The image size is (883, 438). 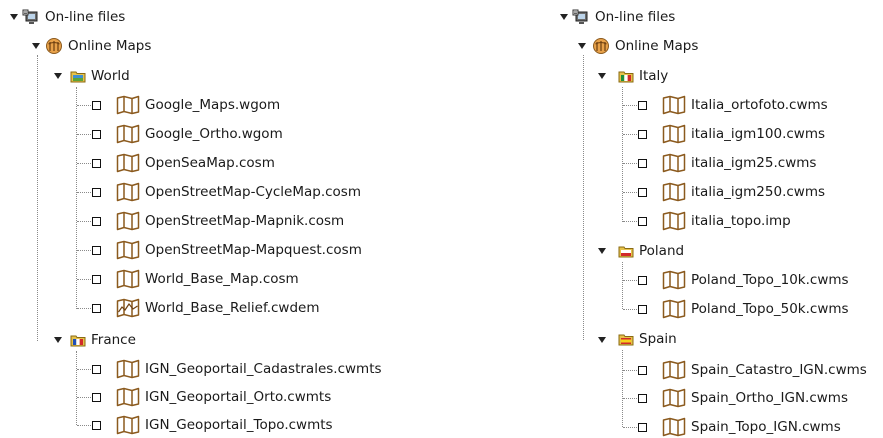 I want to click on map-file-item: Google_Maps.wgom, so click(x=198, y=105).